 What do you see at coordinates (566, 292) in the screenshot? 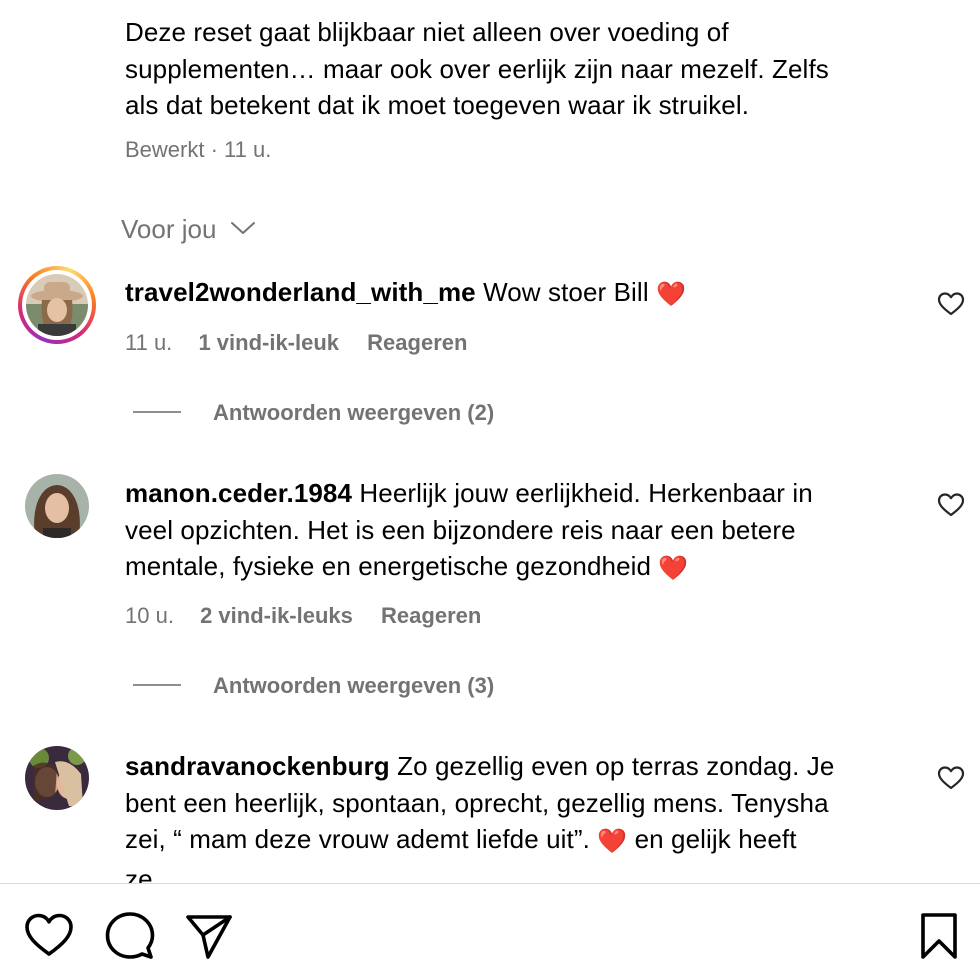
I see `comment-text: Wow stoer Bill` at bounding box center [566, 292].